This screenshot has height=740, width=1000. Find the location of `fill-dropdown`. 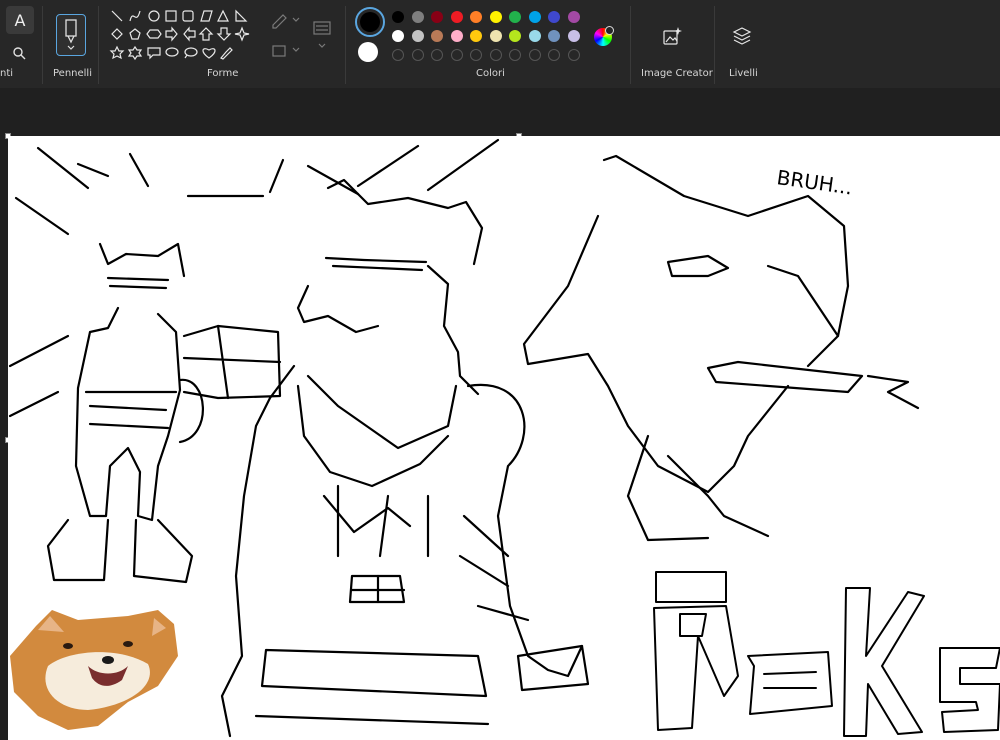

fill-dropdown is located at coordinates (287, 50).